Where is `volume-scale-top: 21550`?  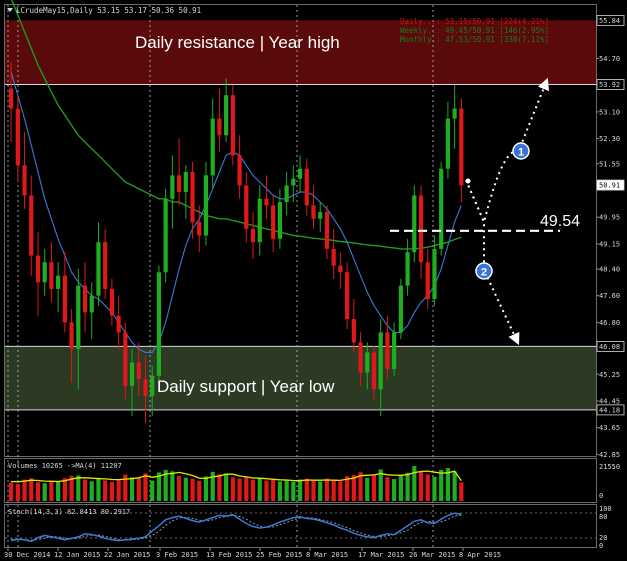
volume-scale-top: 21550 is located at coordinates (609, 467).